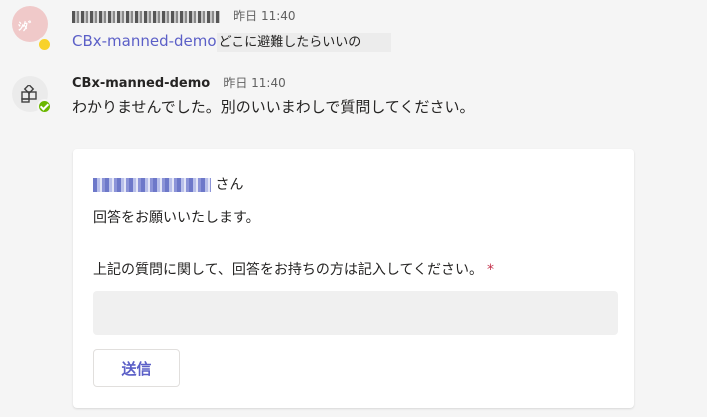  I want to click on answer-input, so click(355, 313).